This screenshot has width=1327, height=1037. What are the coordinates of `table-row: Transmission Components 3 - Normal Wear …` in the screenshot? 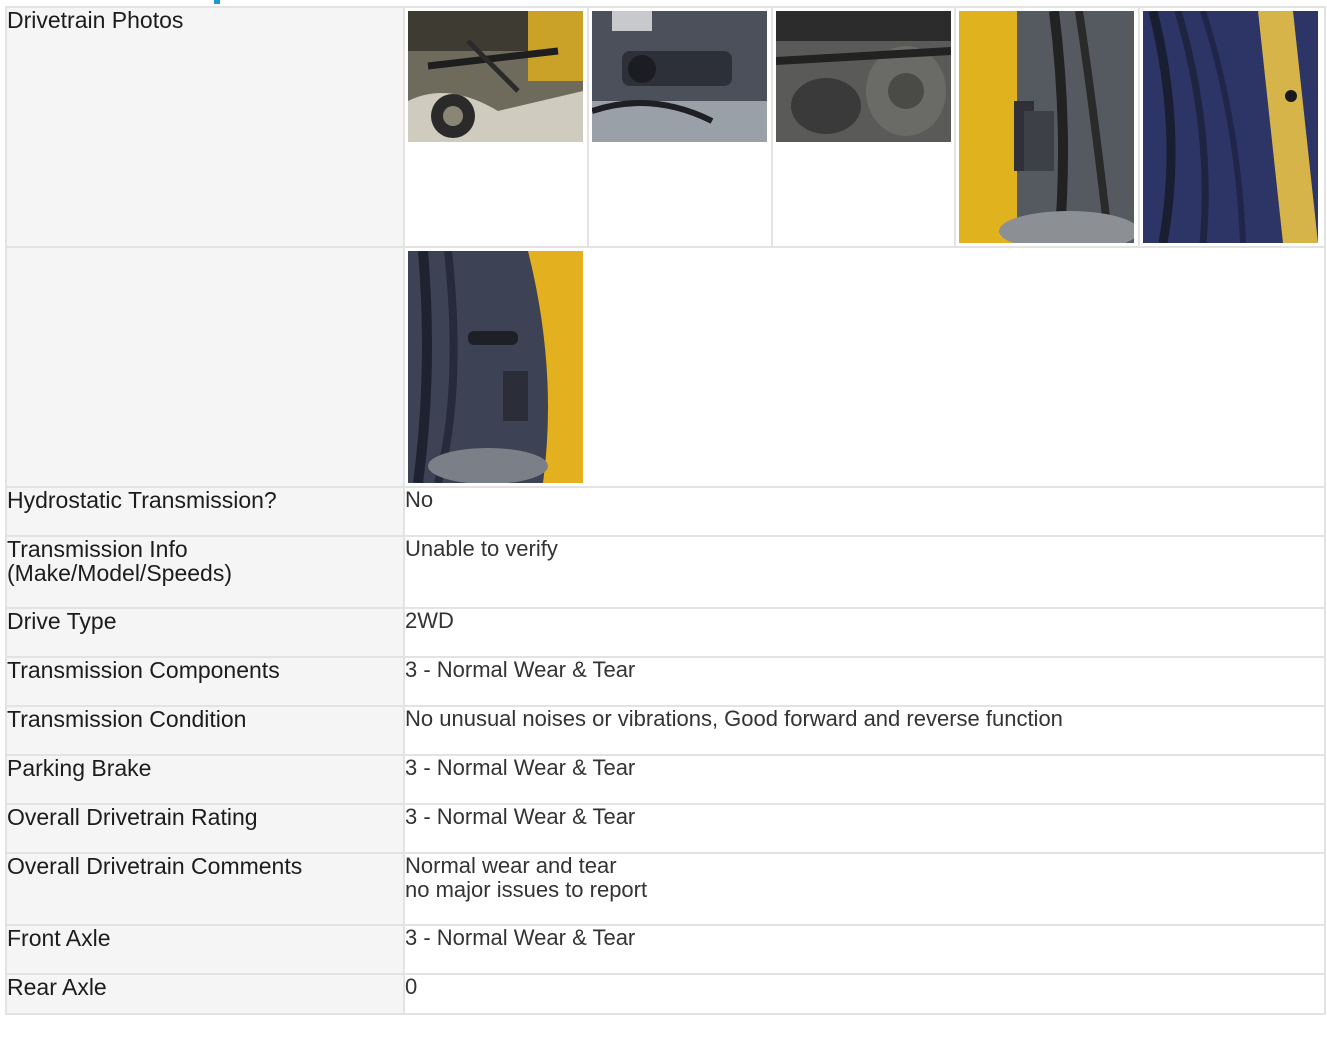 It's located at (665, 681).